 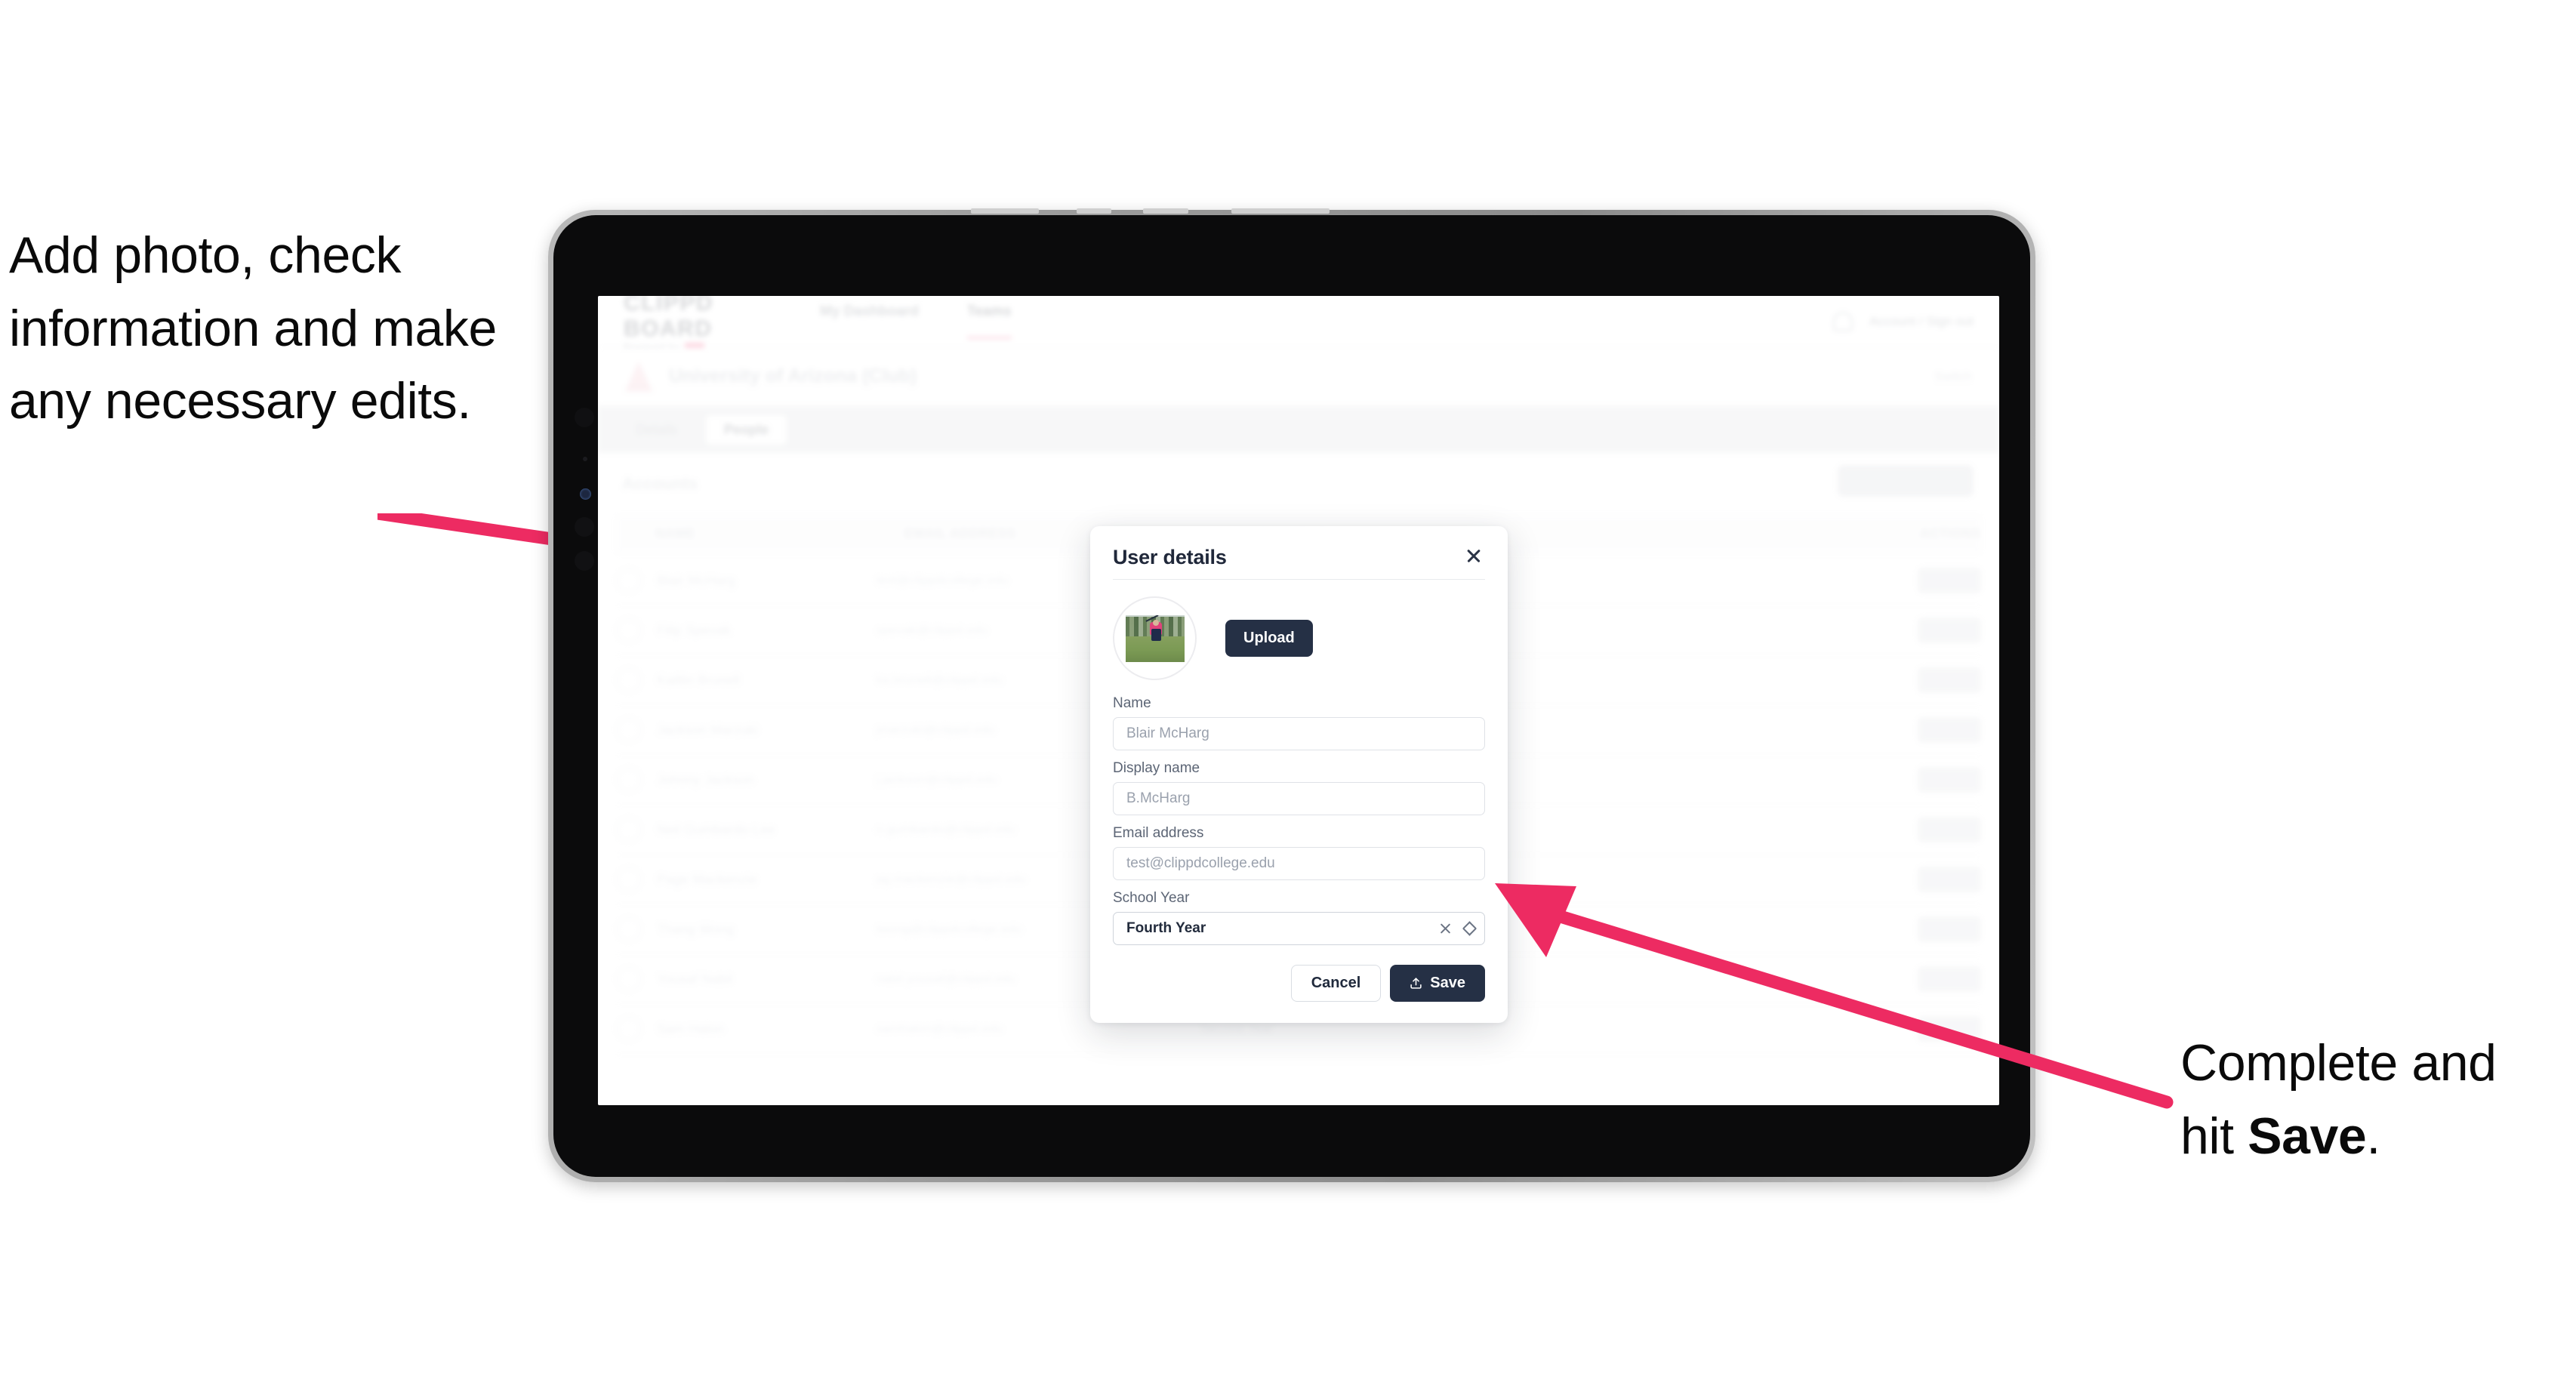 I want to click on select-controls, so click(x=1456, y=928).